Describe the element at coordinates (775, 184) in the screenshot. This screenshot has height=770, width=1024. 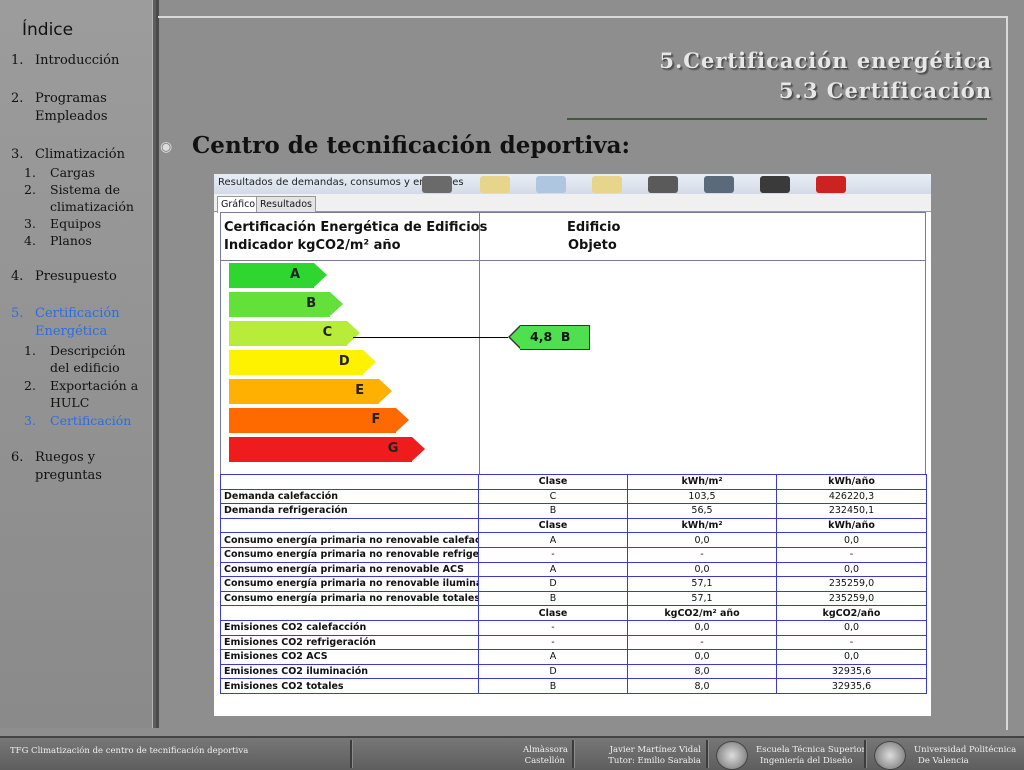
I see `settings-icon` at that location.